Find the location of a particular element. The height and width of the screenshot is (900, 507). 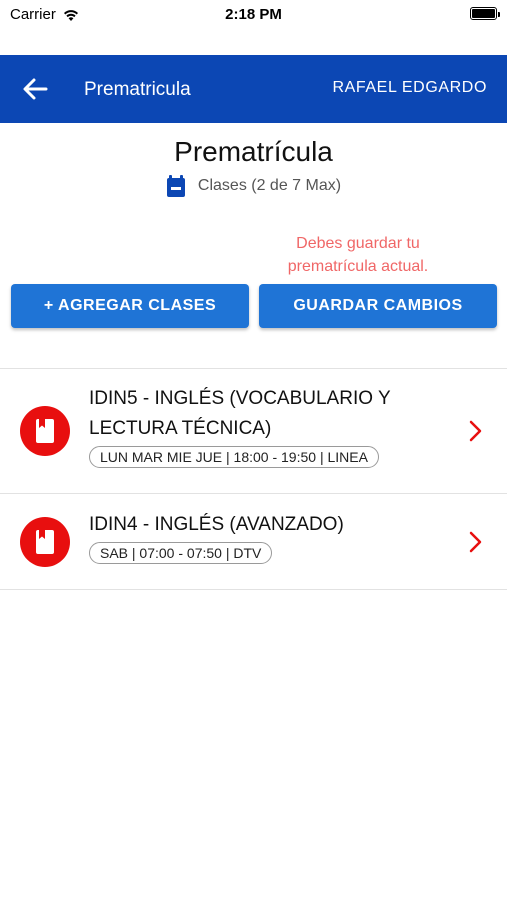

back-arrow-icon is located at coordinates (35, 89).